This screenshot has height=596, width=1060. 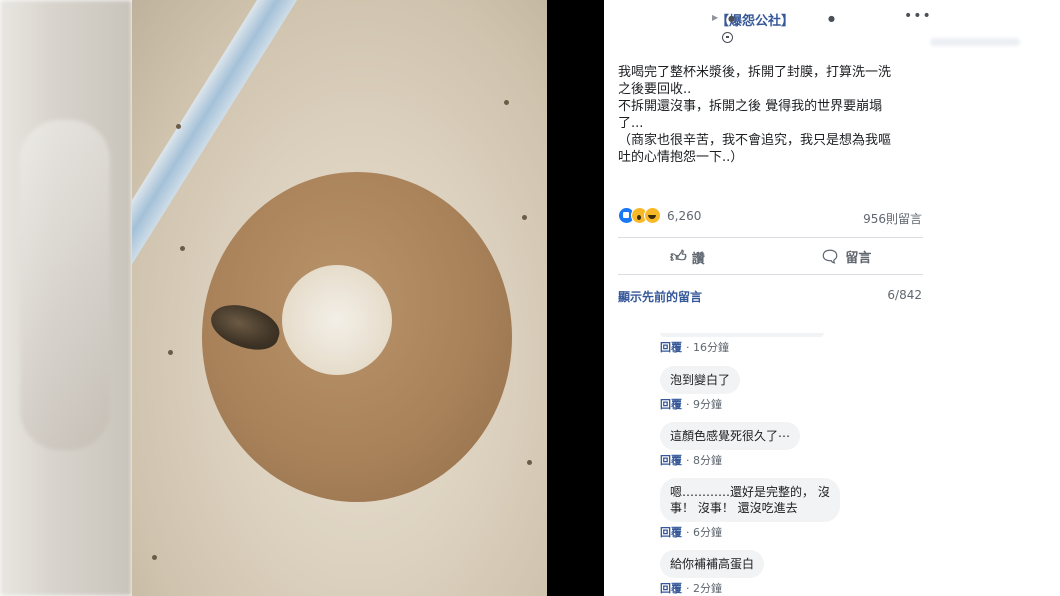 What do you see at coordinates (727, 37) in the screenshot?
I see `globe-icon` at bounding box center [727, 37].